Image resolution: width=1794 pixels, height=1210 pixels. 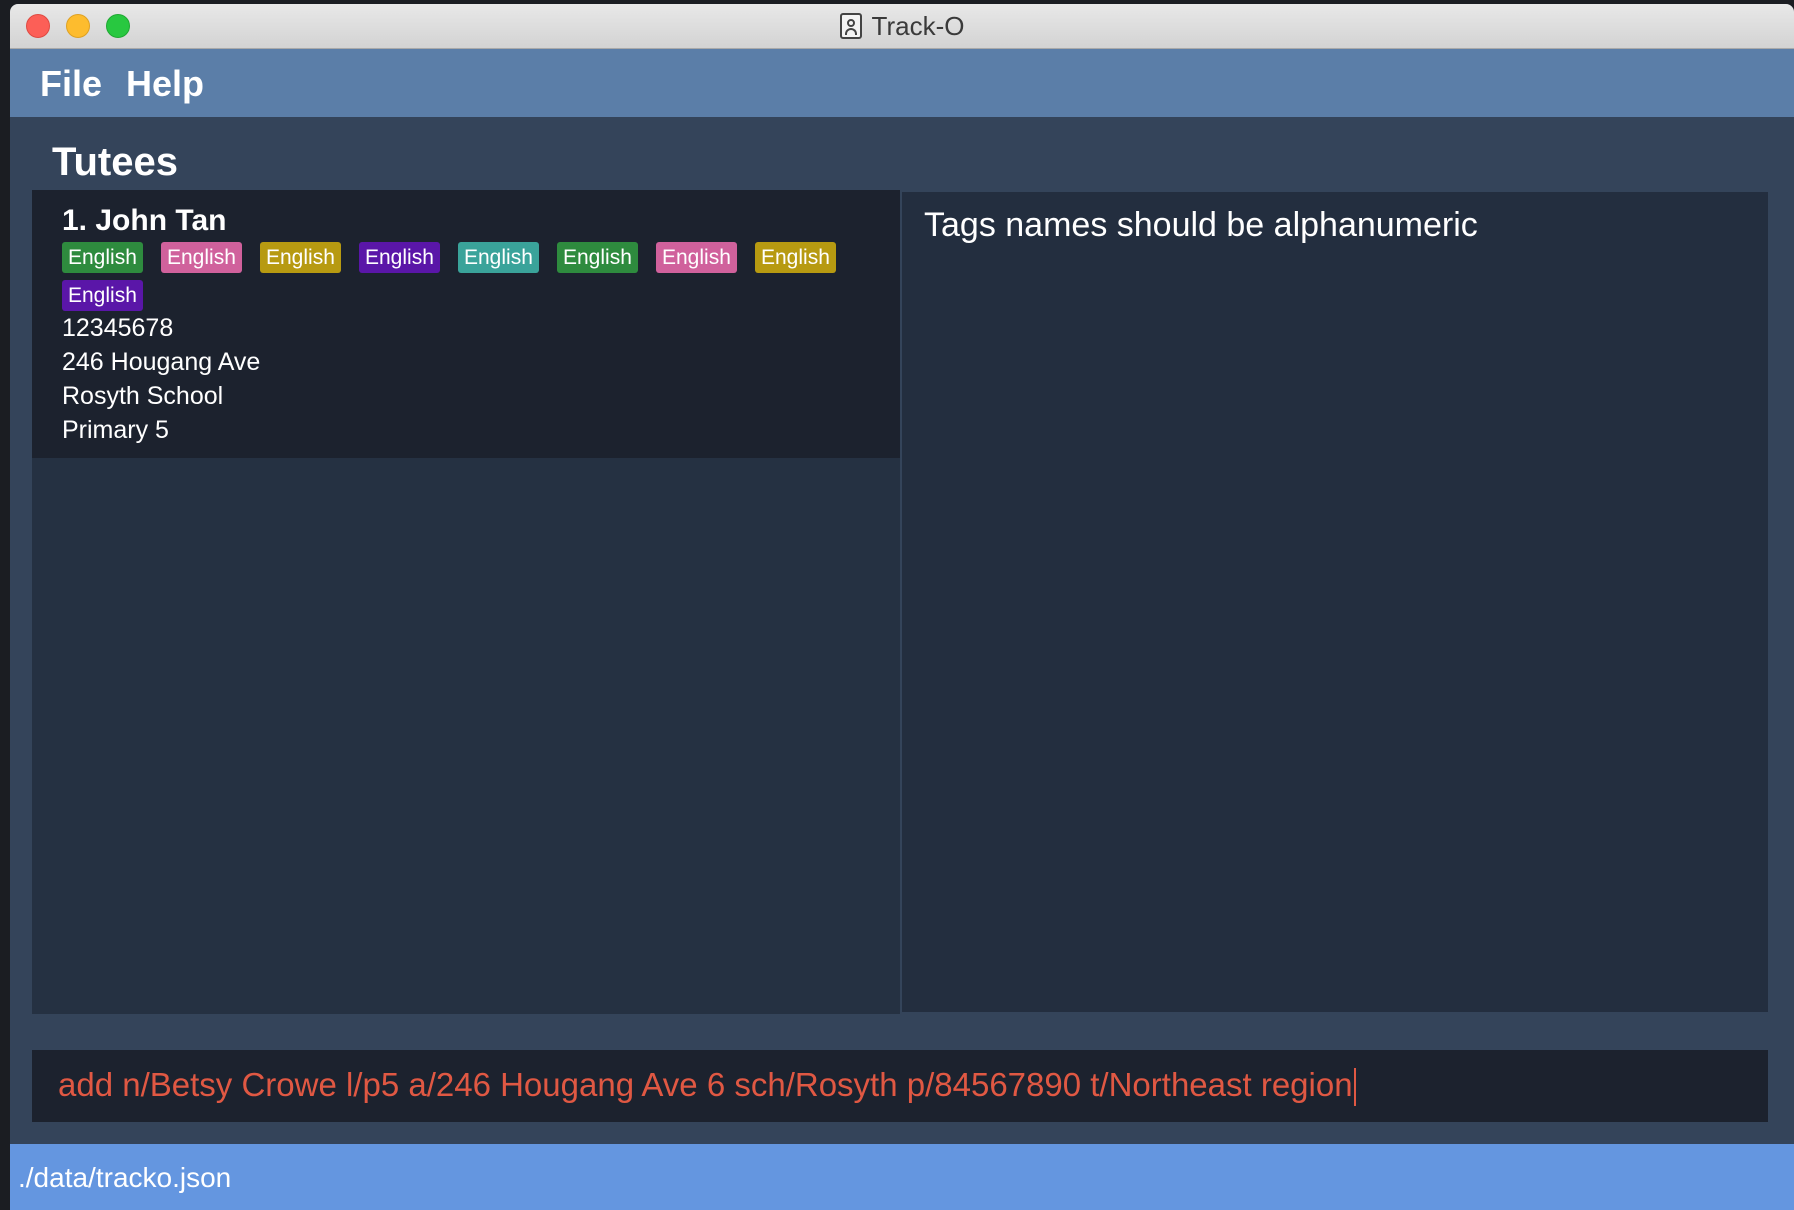 I want to click on title-bar: Track-O, so click(x=902, y=26).